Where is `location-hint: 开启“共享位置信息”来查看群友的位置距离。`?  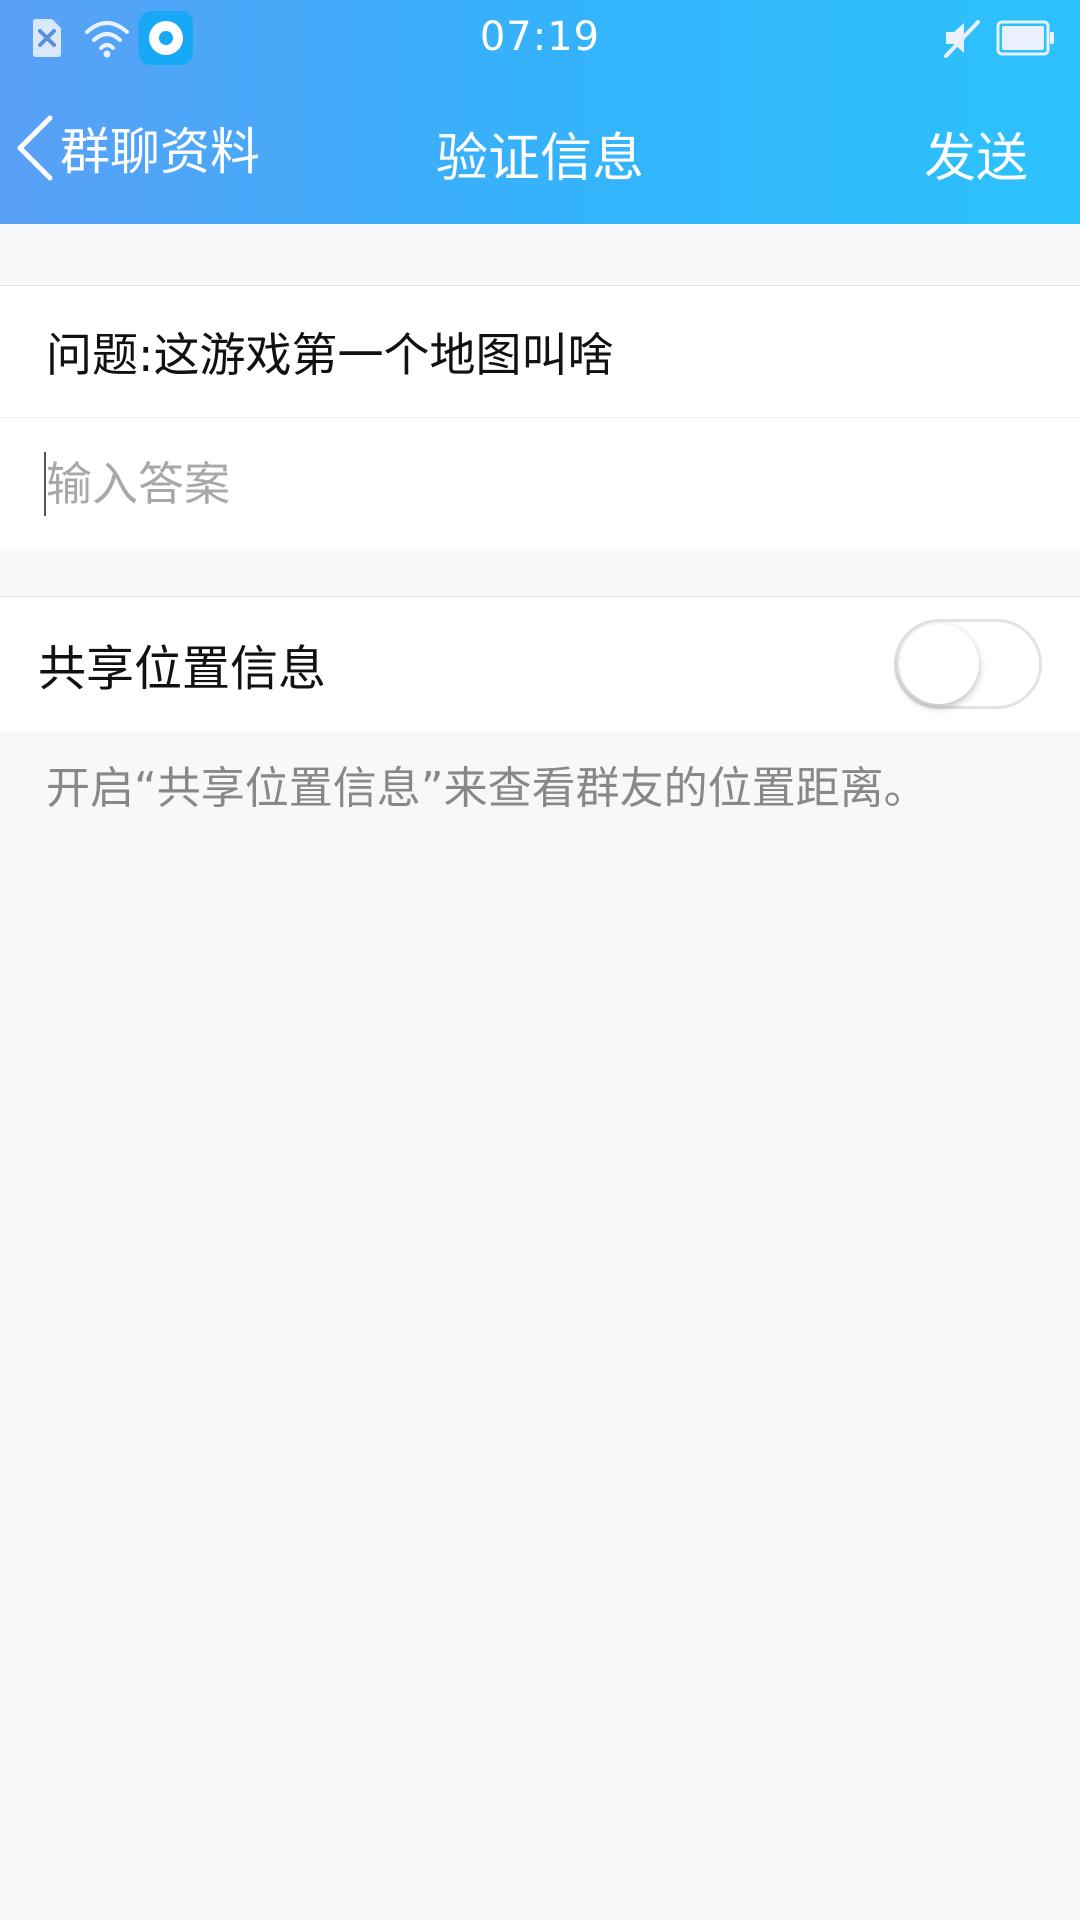
location-hint: 开启“共享位置信息”来查看群友的位置距离。 is located at coordinates (487, 788).